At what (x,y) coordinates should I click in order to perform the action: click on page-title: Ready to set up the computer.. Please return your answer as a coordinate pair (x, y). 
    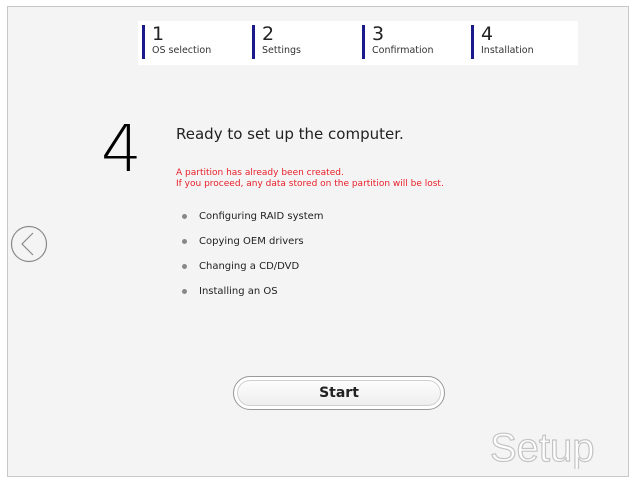
    Looking at the image, I should click on (290, 134).